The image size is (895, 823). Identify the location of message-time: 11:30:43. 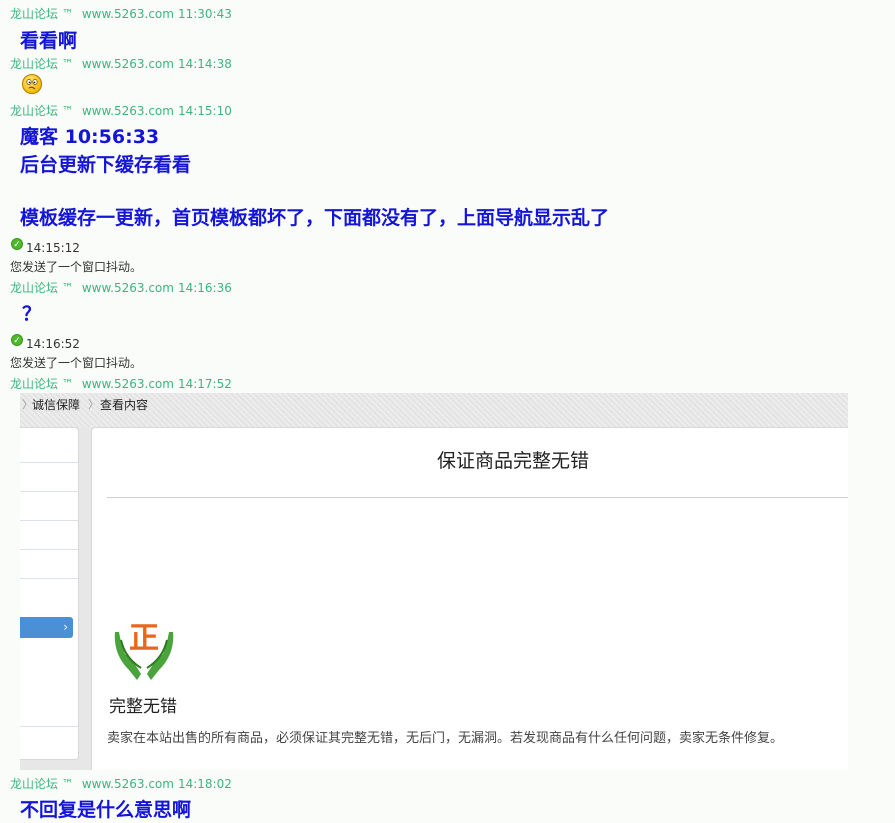
(204, 14).